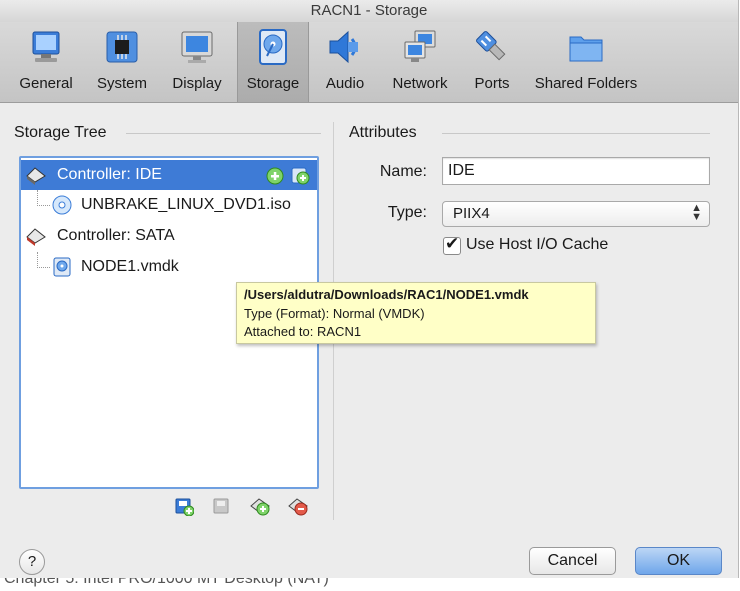 This screenshot has width=740, height=591. Describe the element at coordinates (696, 212) in the screenshot. I see `select-arrows-icon: ▲ ▼` at that location.